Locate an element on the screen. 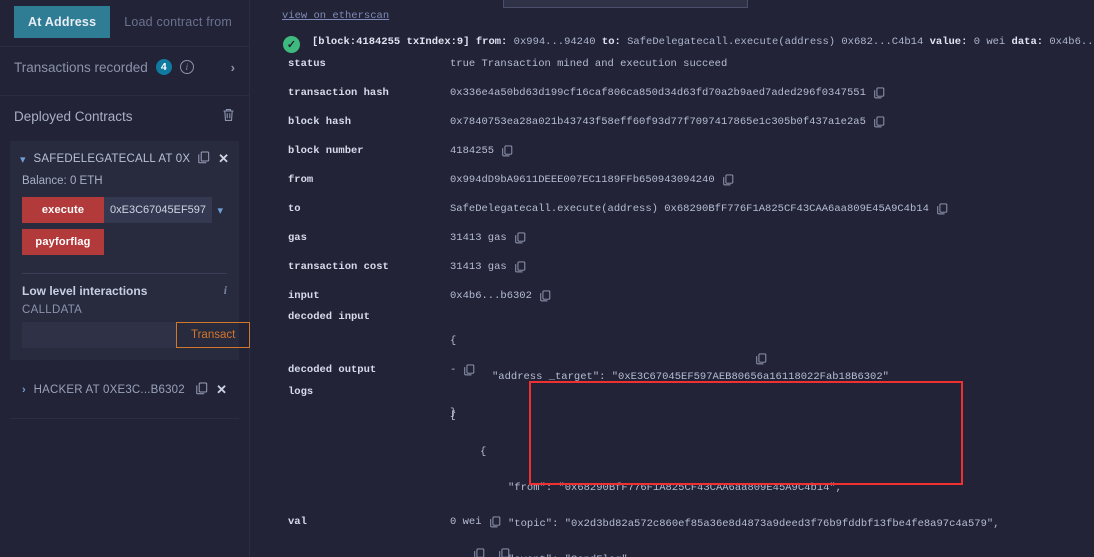 This screenshot has height=557, width=1094. copy-icon-from is located at coordinates (728, 182).